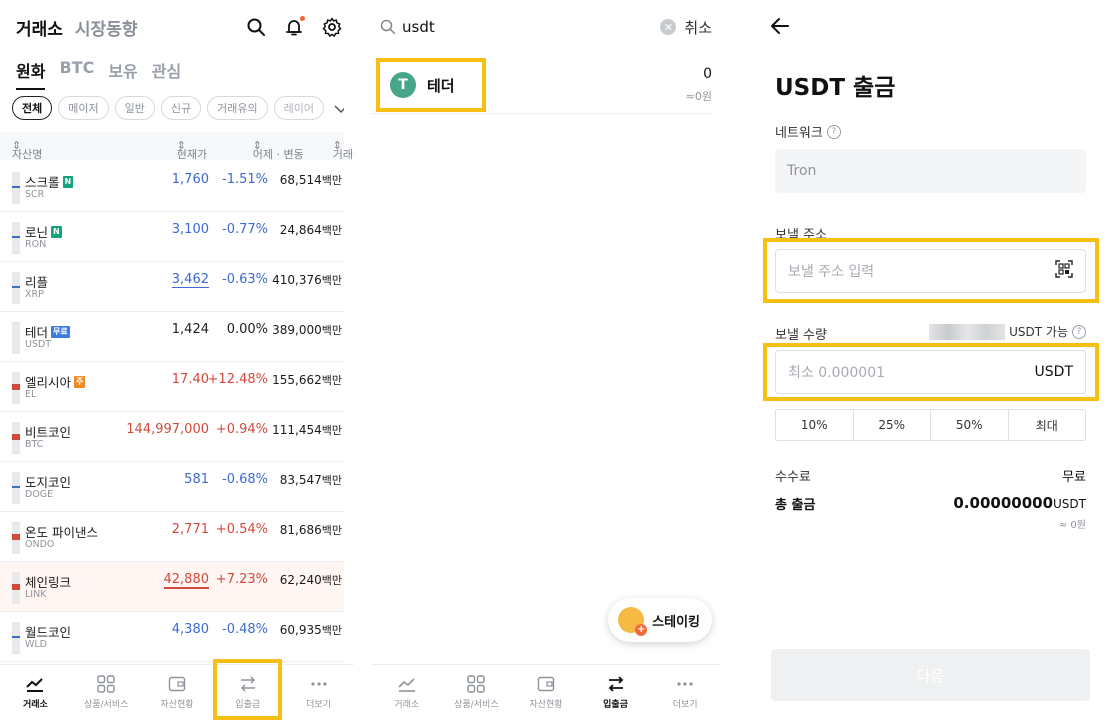 This screenshot has height=720, width=1109. I want to click on search-bar: usdt ✕ 취소, so click(546, 27).